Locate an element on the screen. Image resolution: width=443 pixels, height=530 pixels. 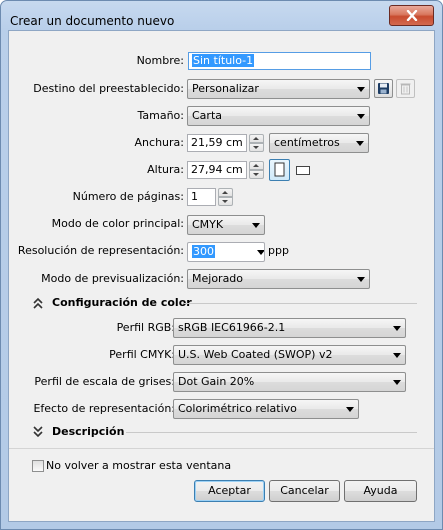
perfil-cmyk-select: U.S. Web Coated (SWOP) v2 is located at coordinates (289, 355).